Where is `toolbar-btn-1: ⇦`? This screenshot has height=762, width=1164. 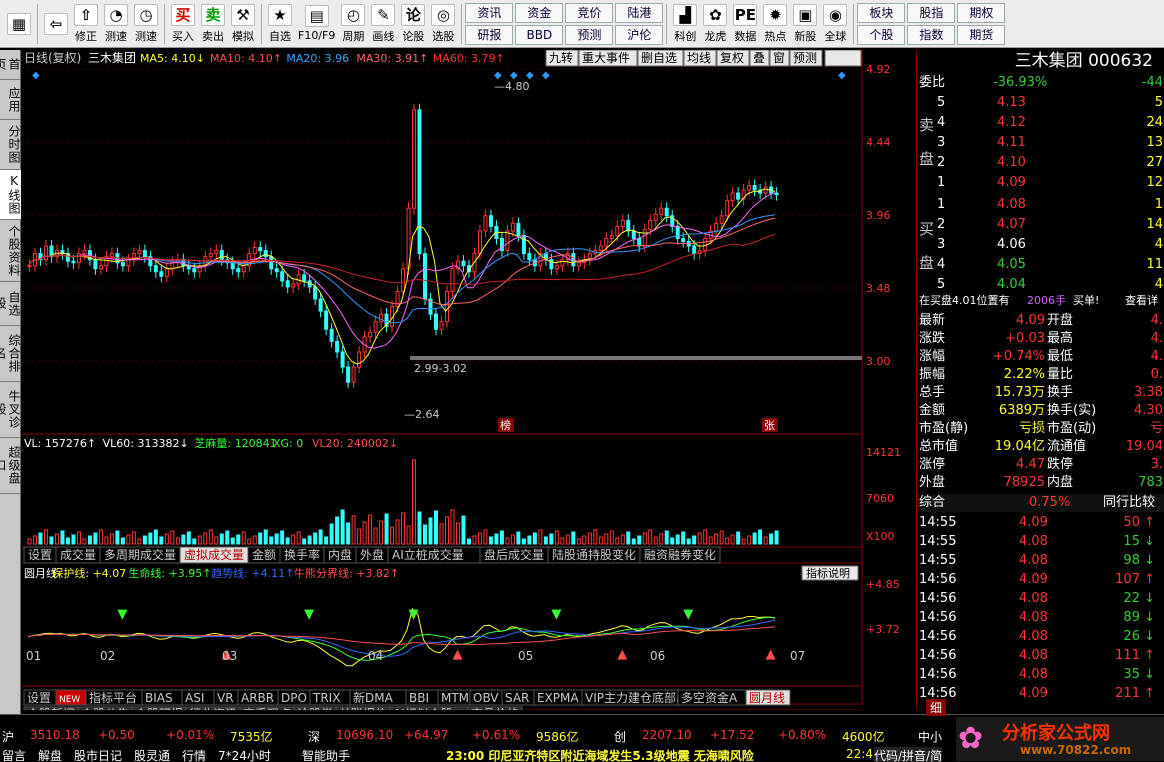
toolbar-btn-1: ⇦ is located at coordinates (56, 24).